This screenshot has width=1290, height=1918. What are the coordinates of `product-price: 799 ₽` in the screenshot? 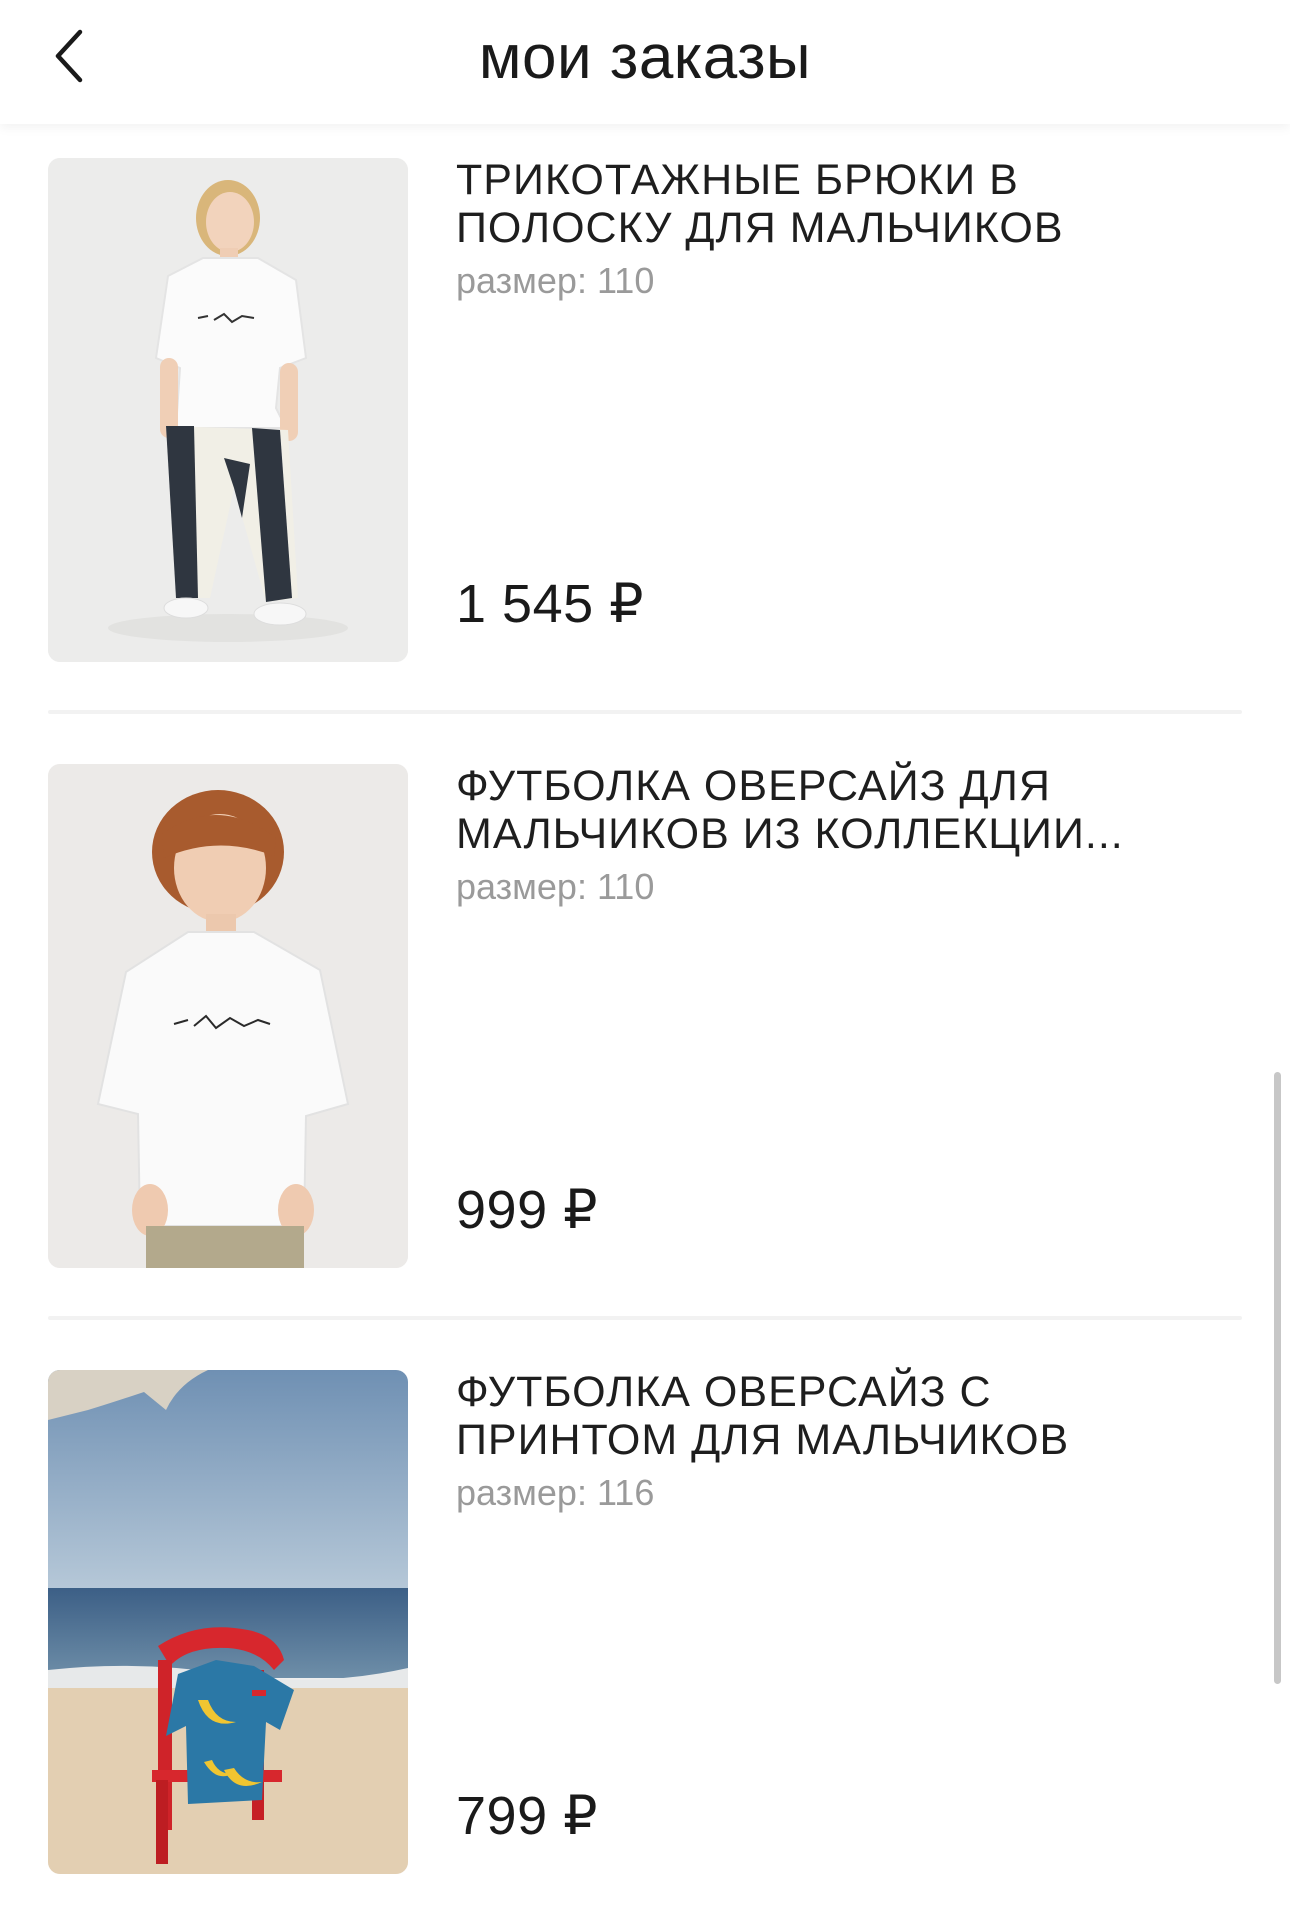 It's located at (527, 1816).